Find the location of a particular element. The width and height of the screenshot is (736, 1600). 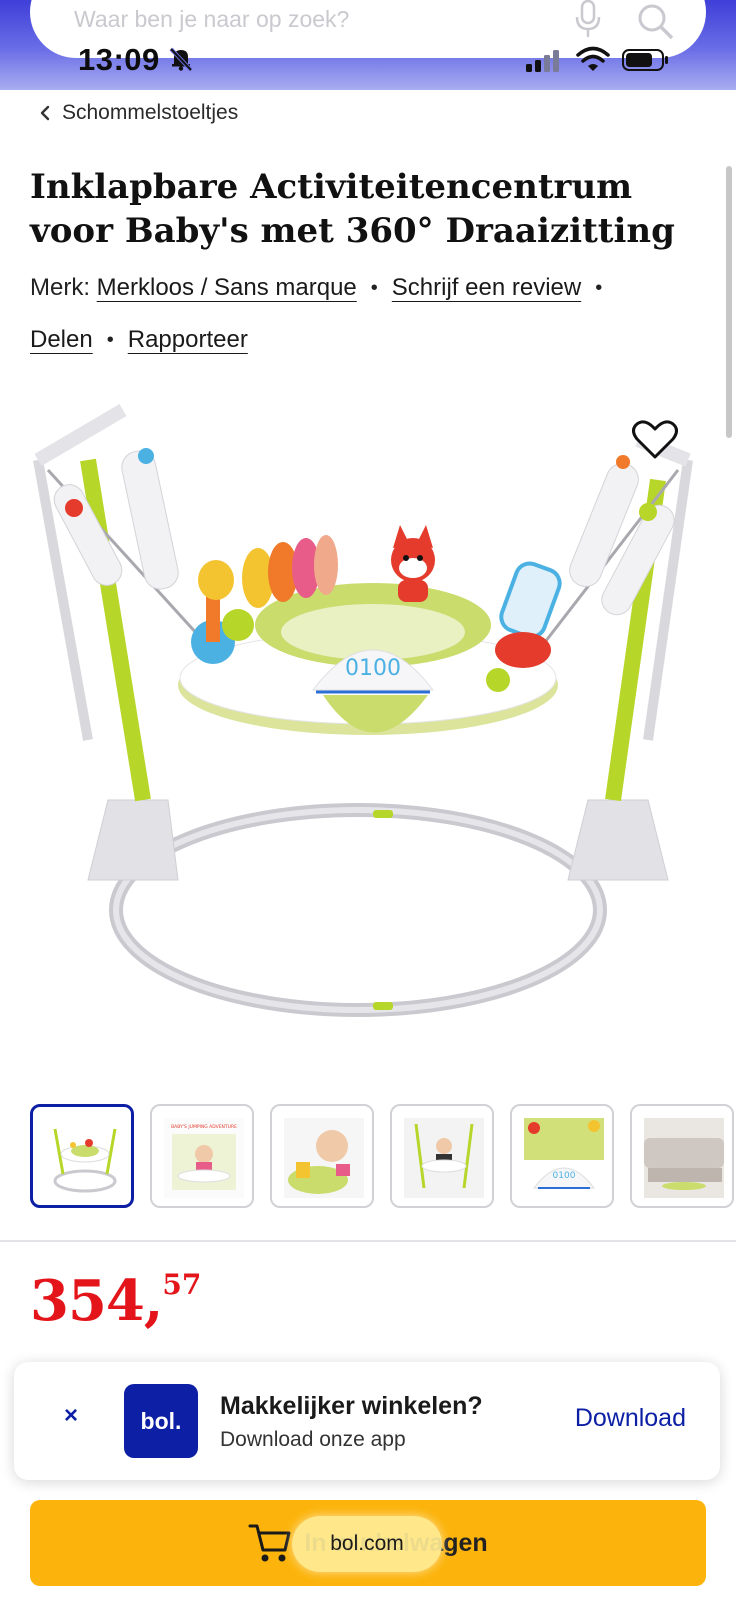

thumbnail-2-image: BABY'S JUMPING ADVENTURE is located at coordinates (204, 1158).